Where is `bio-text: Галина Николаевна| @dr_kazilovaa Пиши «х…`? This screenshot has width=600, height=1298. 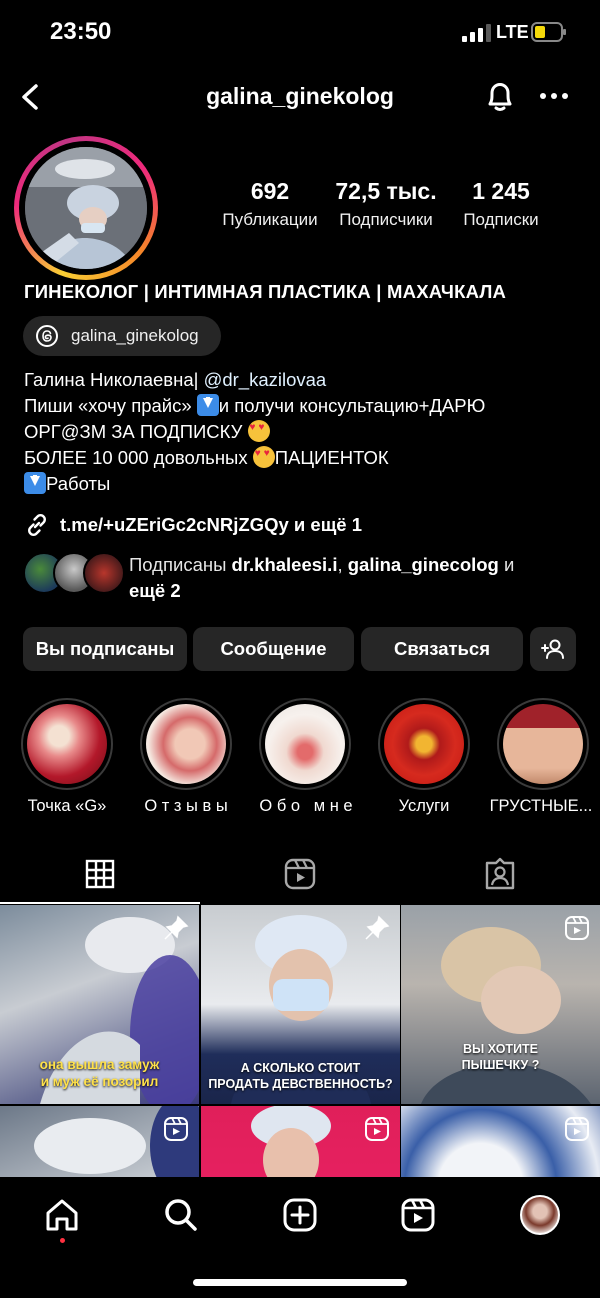 bio-text: Галина Николаевна| @dr_kazilovaa Пиши «х… is located at coordinates (304, 432).